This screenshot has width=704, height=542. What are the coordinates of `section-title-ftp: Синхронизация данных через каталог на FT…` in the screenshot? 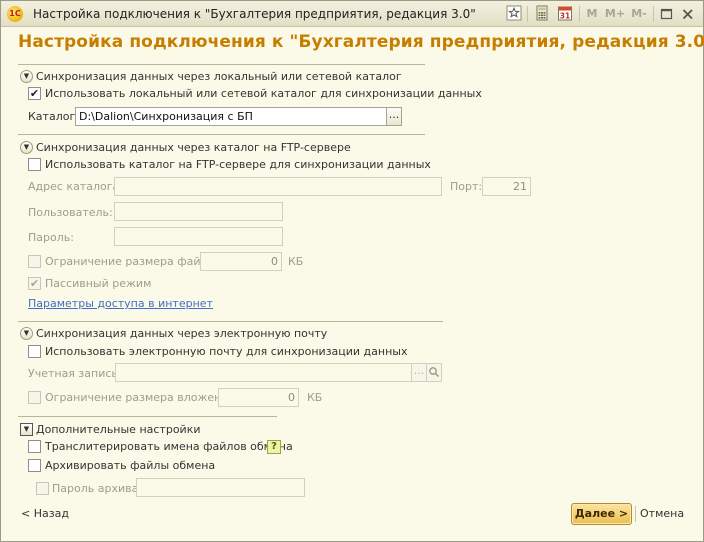 It's located at (193, 147).